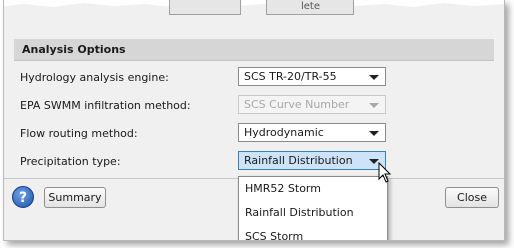 The width and height of the screenshot is (514, 248). I want to click on infiltration-method-label: EPA SWMM infiltration method:, so click(105, 105).